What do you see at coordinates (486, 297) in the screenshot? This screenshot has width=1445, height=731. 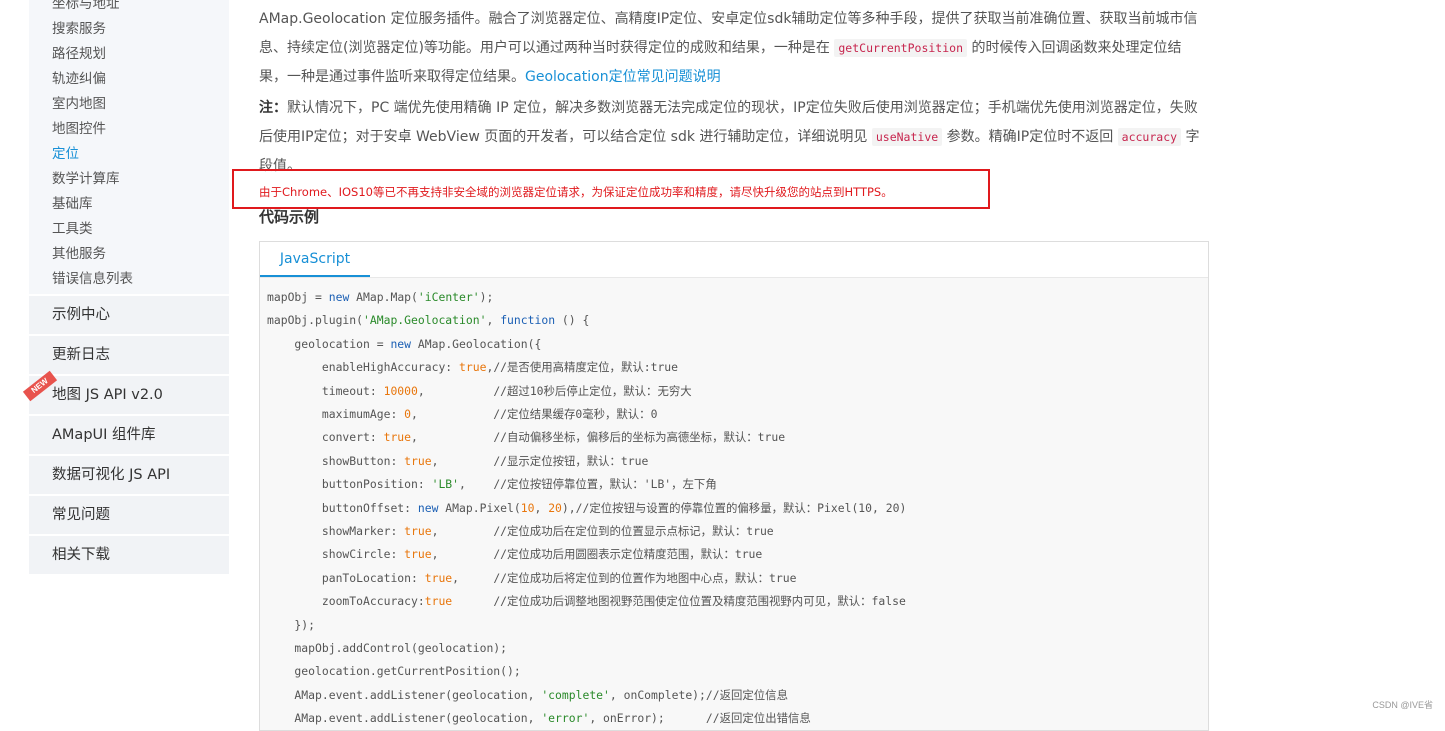 I see `code-token: );` at bounding box center [486, 297].